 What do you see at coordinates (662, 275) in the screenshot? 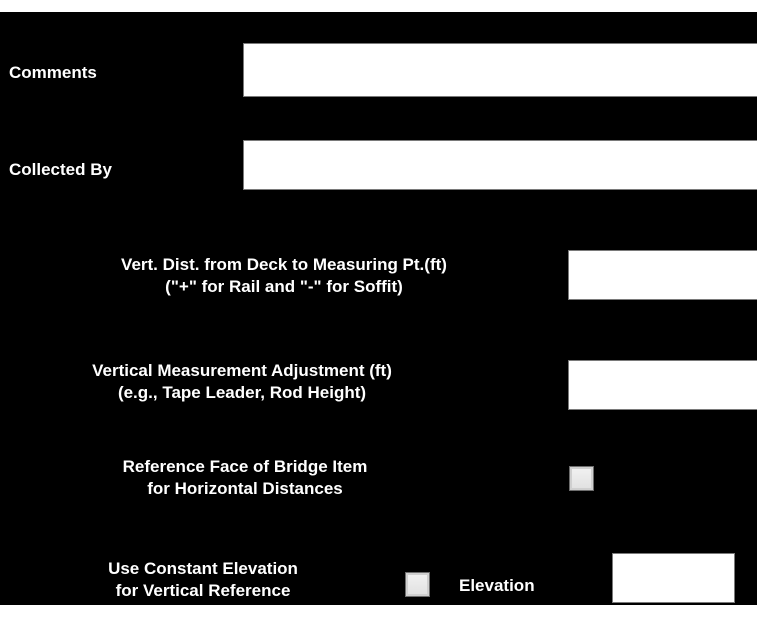
I see `vert-dist-input` at bounding box center [662, 275].